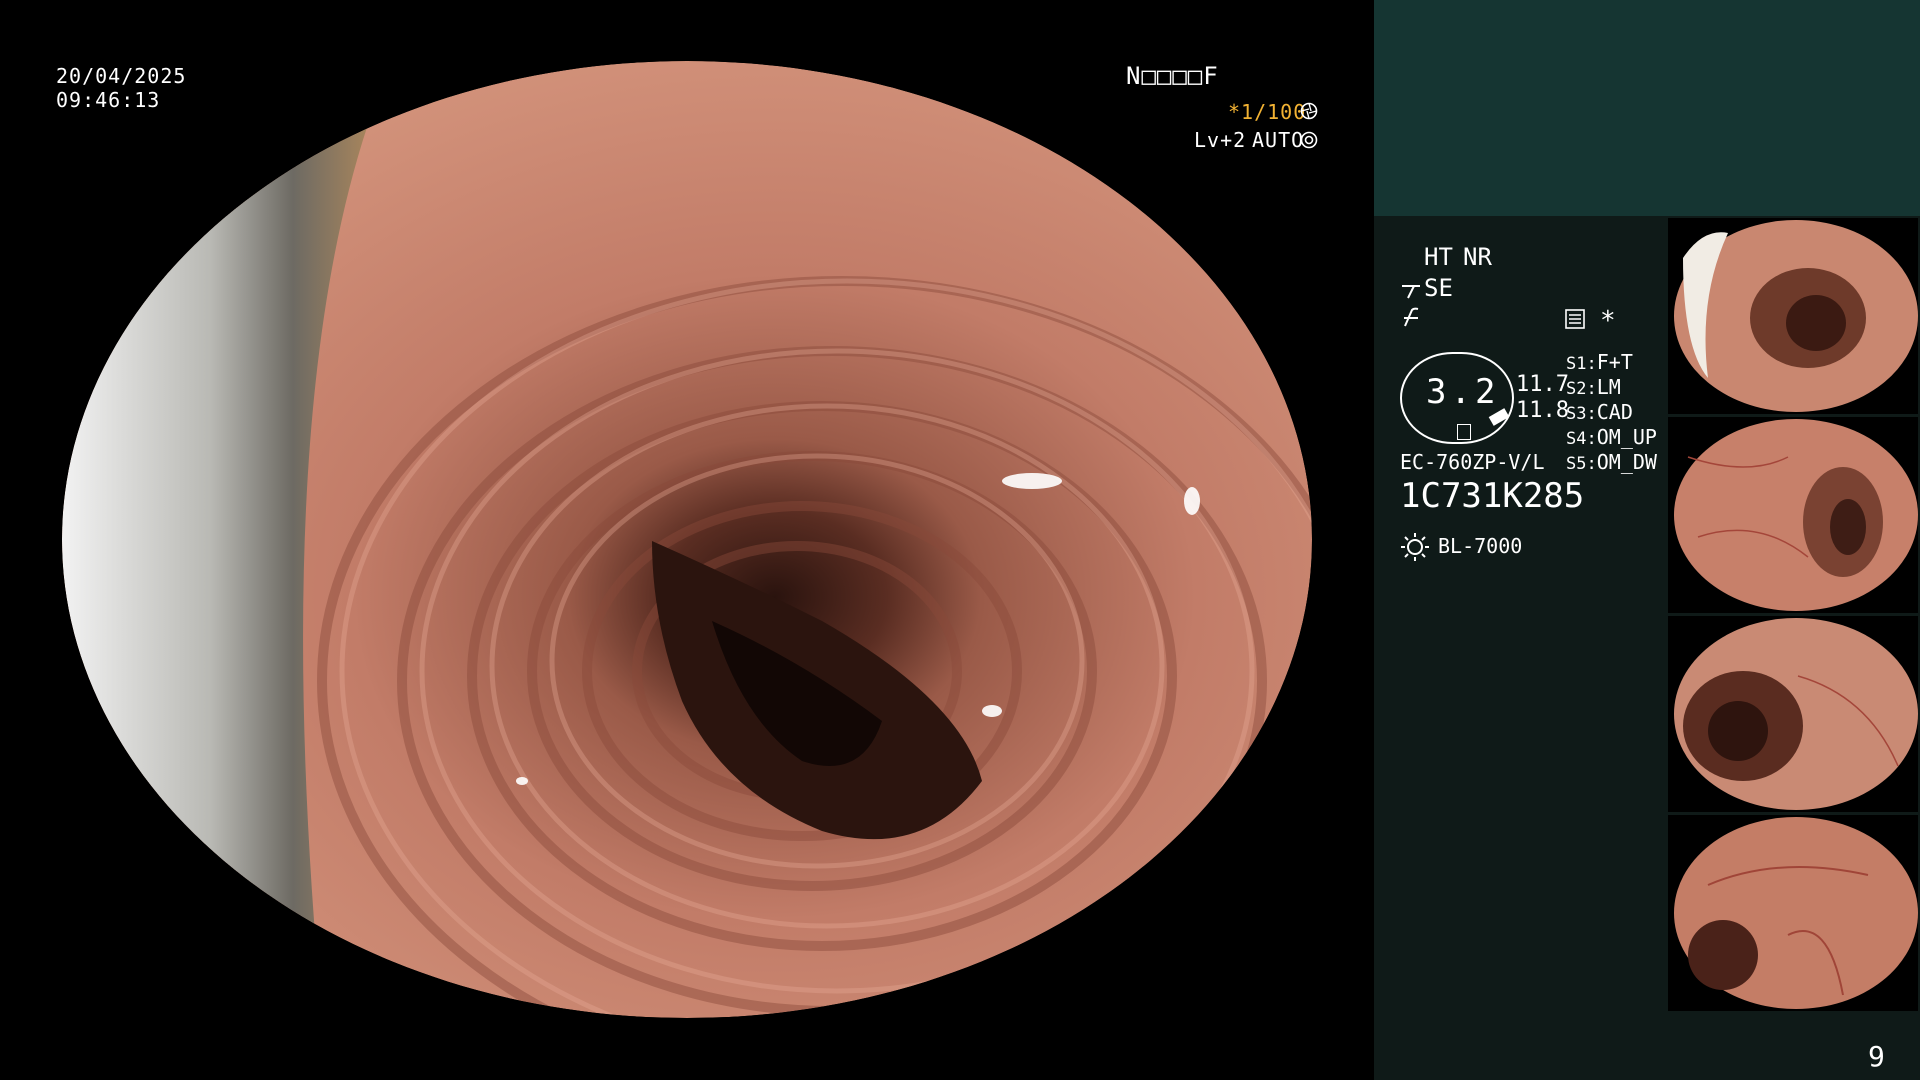 The width and height of the screenshot is (1920, 1080). I want to click on light-source-label: BL-7000, so click(1480, 546).